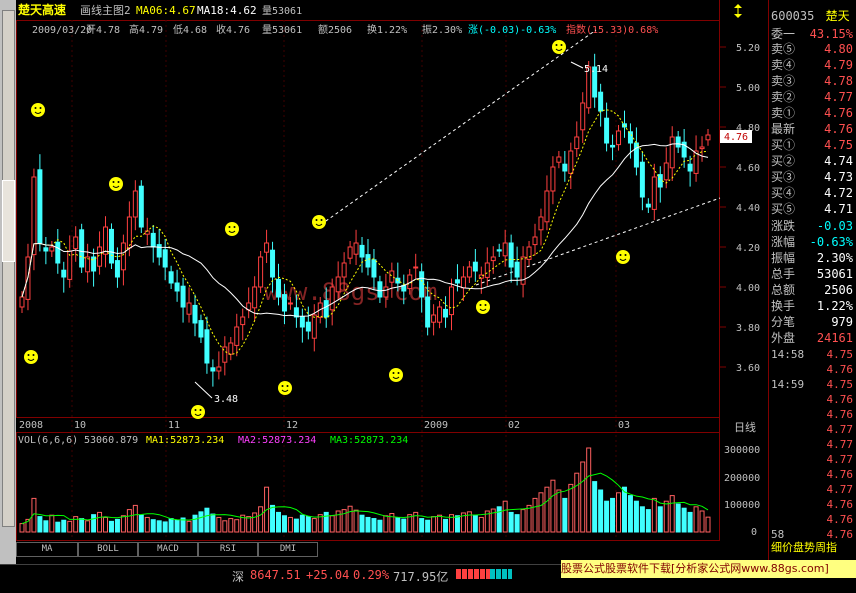 Image resolution: width=856 pixels, height=593 pixels. I want to click on current-price-tag-value: 4.76, so click(736, 137).